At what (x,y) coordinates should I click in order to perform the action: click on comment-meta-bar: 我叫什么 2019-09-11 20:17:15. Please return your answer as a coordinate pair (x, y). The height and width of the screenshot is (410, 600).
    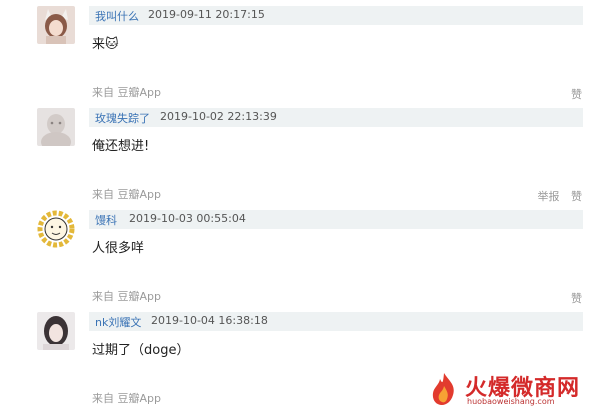
    Looking at the image, I should click on (336, 15).